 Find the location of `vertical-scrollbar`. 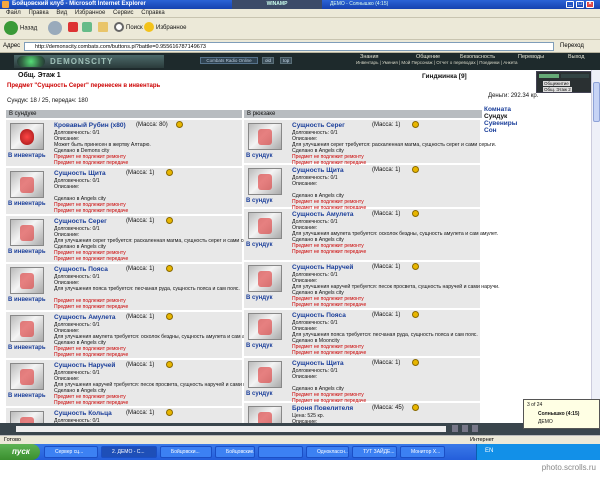

vertical-scrollbar is located at coordinates (595, 246).